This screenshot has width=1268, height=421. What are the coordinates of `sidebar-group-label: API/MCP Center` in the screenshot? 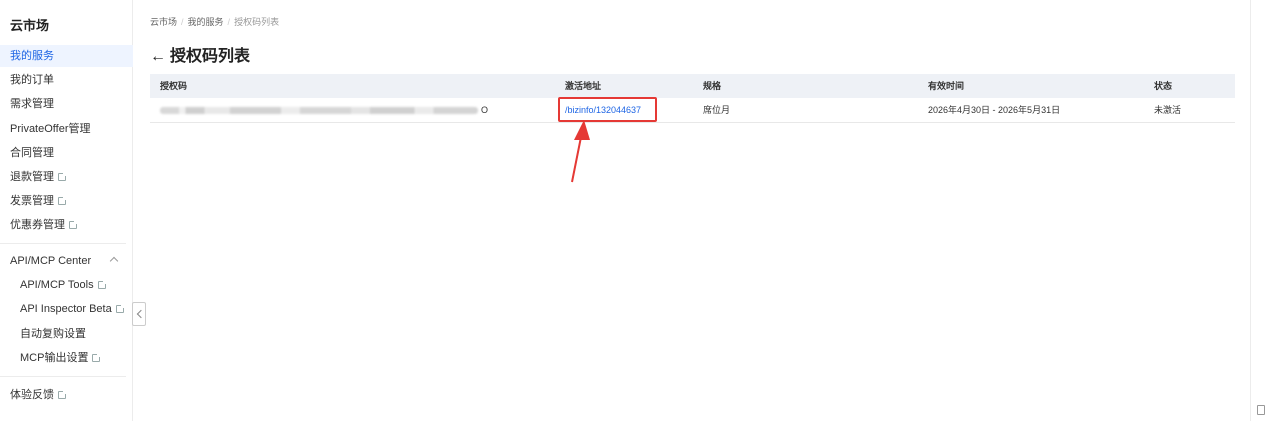 It's located at (51, 261).